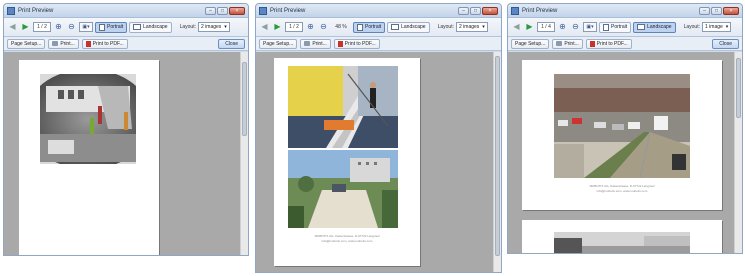 The height and width of the screenshot is (276, 745). I want to click on layout-select: 1 image ▾, so click(717, 27).